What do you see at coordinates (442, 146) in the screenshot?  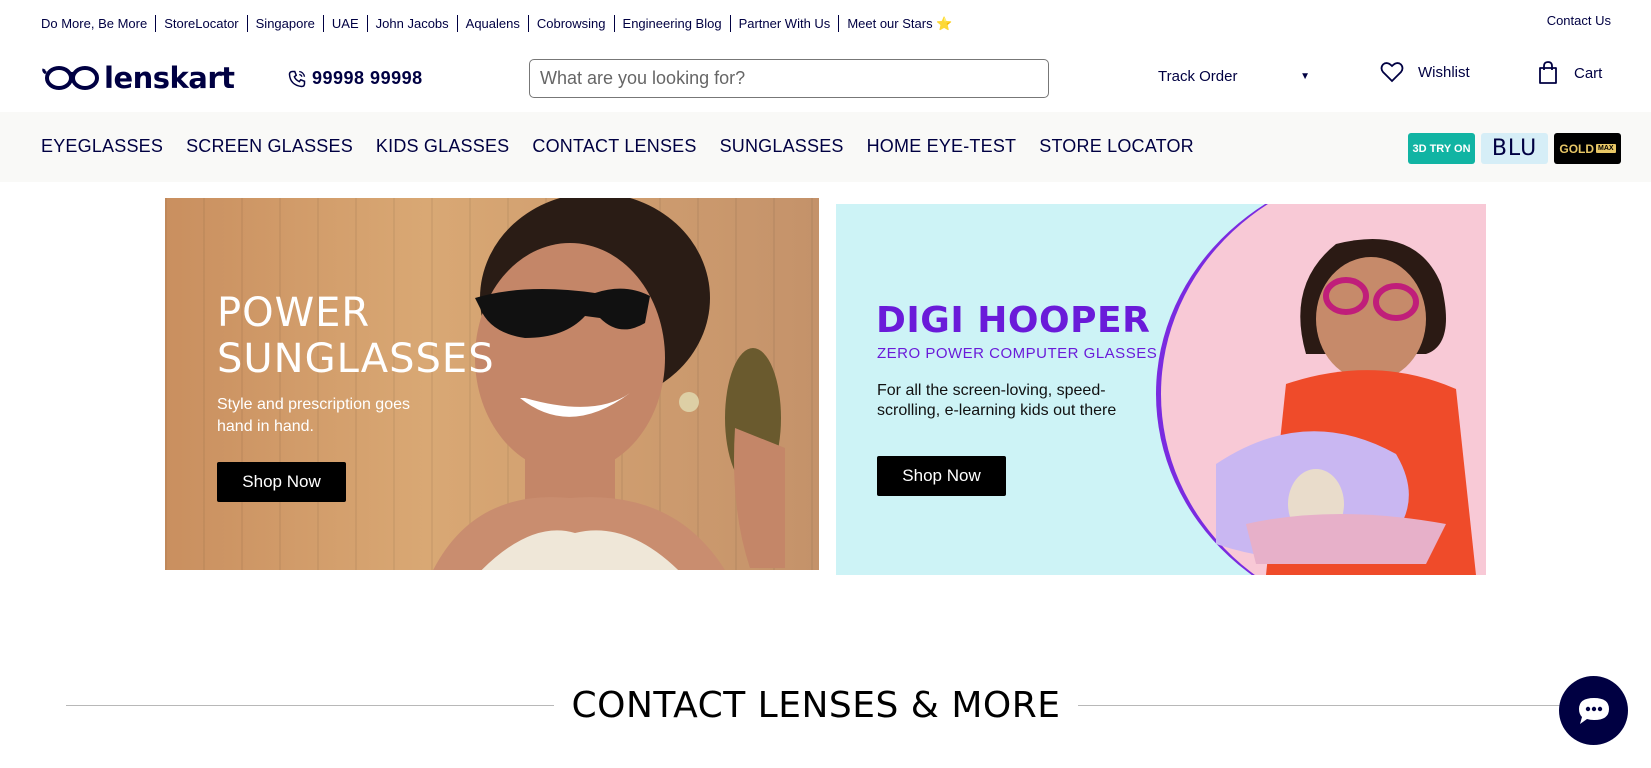 I see `nav-kids-glasses: KIDS GLASSES` at bounding box center [442, 146].